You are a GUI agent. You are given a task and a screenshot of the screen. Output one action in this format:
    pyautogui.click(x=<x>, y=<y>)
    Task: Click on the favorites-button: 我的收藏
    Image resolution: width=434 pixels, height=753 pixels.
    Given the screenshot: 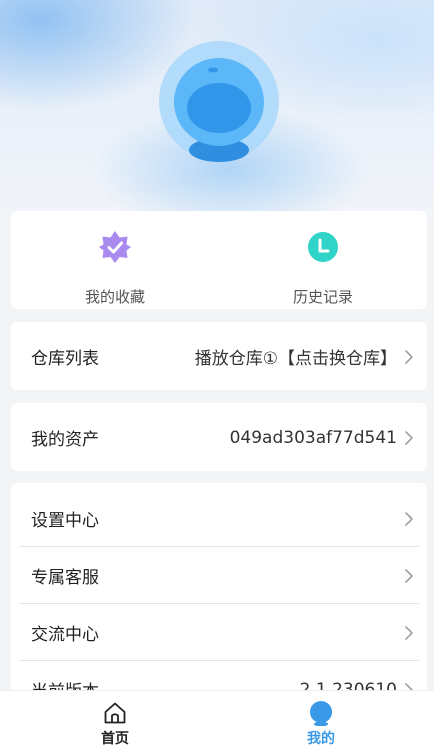 What is the action you would take?
    pyautogui.click(x=115, y=260)
    